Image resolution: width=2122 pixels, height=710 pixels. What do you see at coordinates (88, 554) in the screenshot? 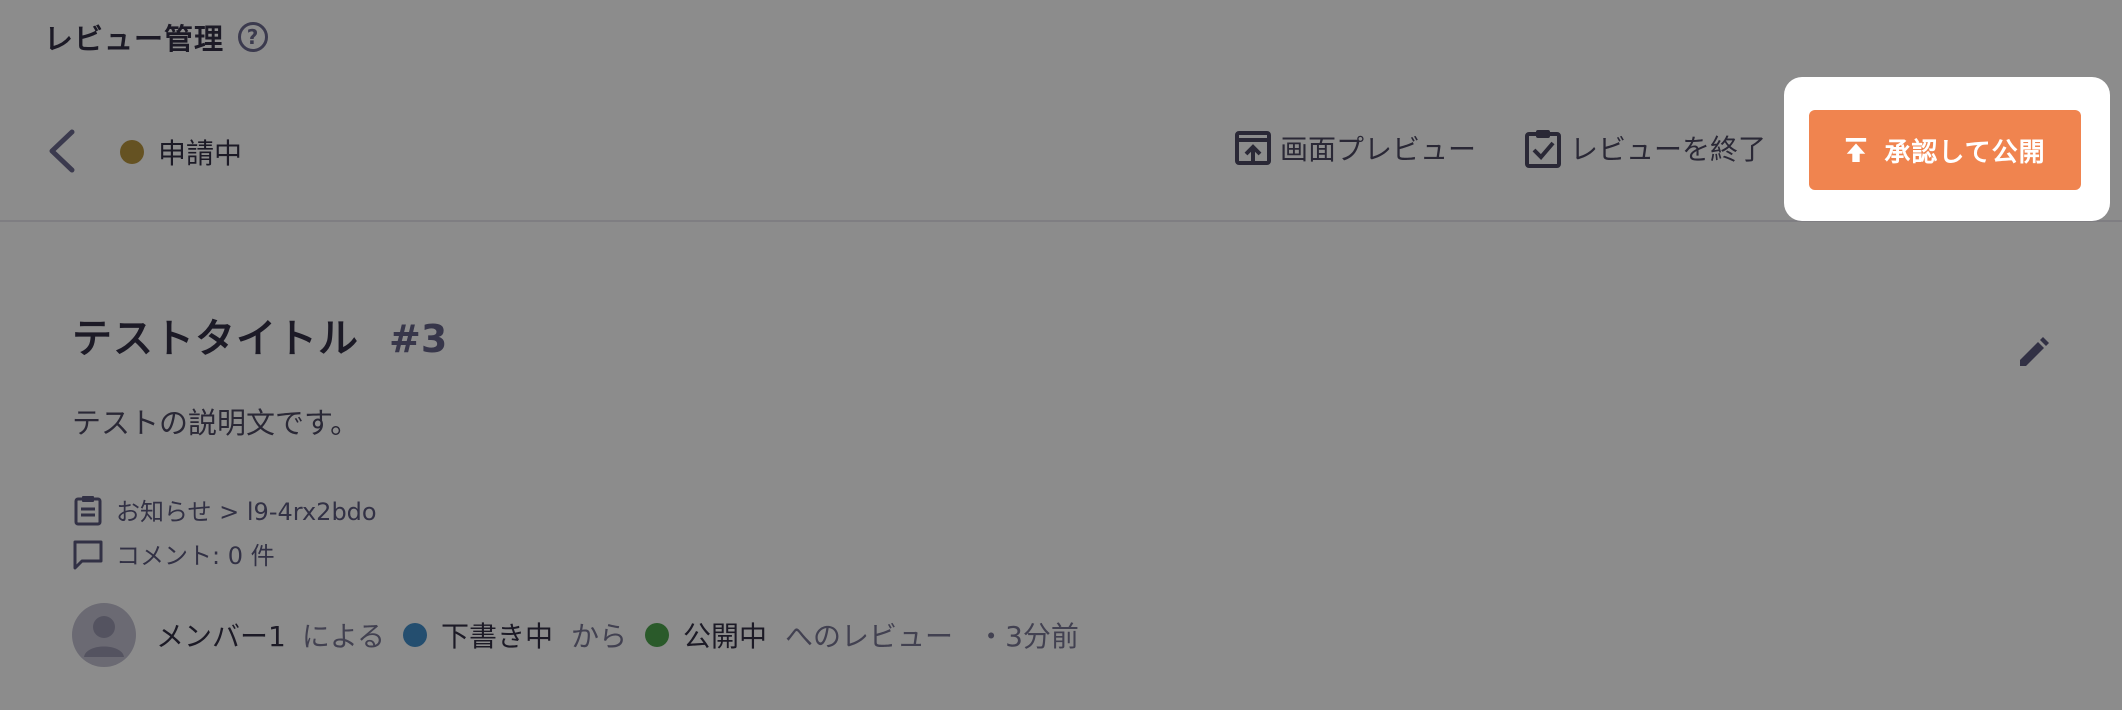
I see `comment-icon` at bounding box center [88, 554].